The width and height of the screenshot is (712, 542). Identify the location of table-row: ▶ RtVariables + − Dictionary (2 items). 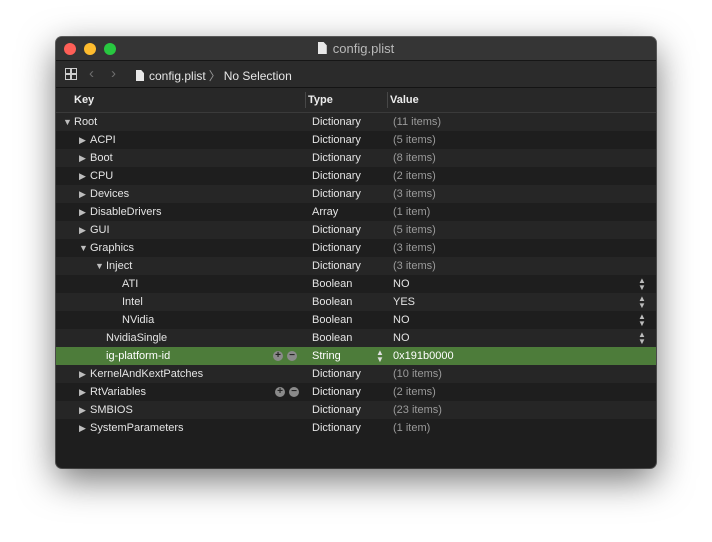
(356, 392).